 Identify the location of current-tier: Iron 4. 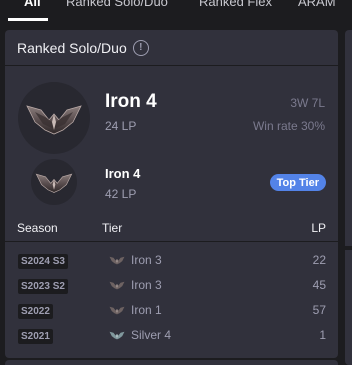
(131, 101).